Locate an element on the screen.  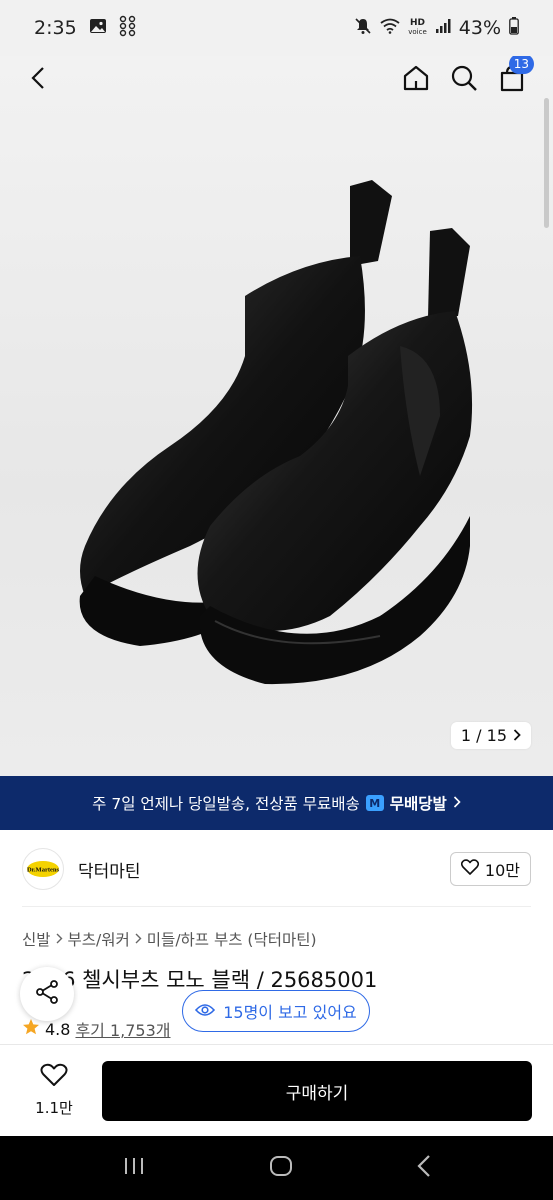
brand-like-button: 10만 is located at coordinates (490, 869).